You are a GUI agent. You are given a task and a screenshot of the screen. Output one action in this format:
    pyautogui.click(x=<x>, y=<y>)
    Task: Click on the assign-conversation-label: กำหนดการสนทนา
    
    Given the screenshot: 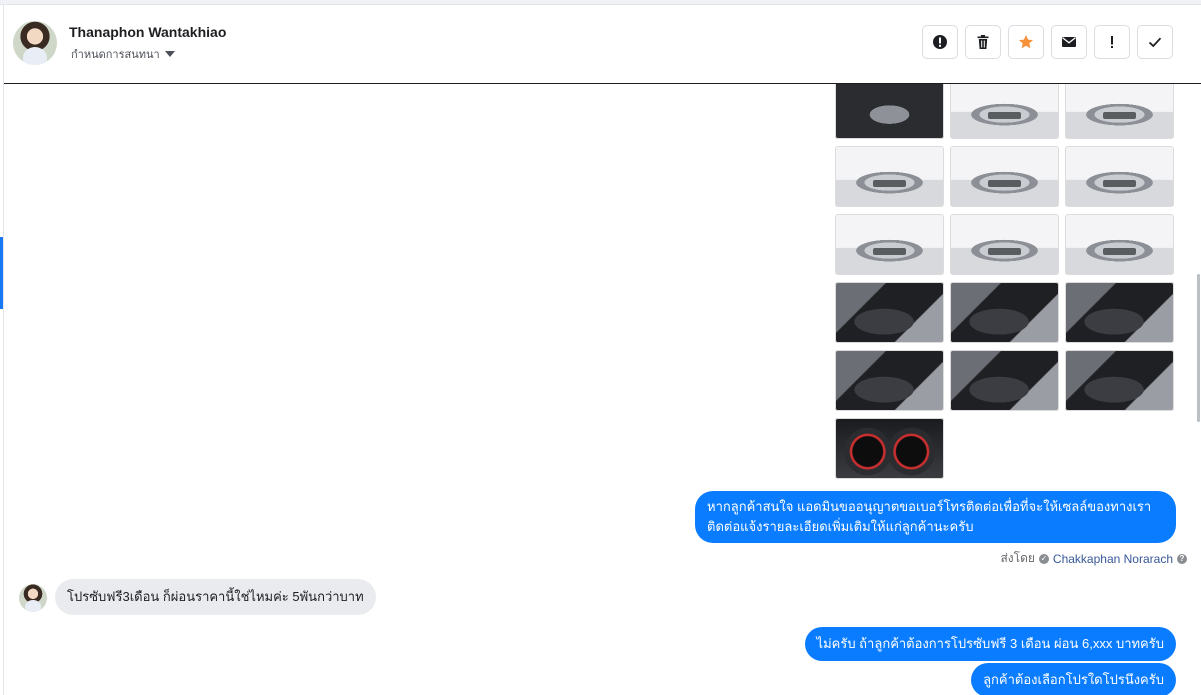 What is the action you would take?
    pyautogui.click(x=115, y=55)
    